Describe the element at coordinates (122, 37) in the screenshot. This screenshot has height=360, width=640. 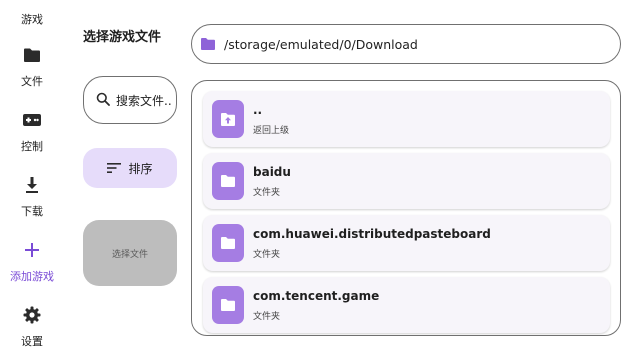
I see `page-title: 选择游戏文件` at that location.